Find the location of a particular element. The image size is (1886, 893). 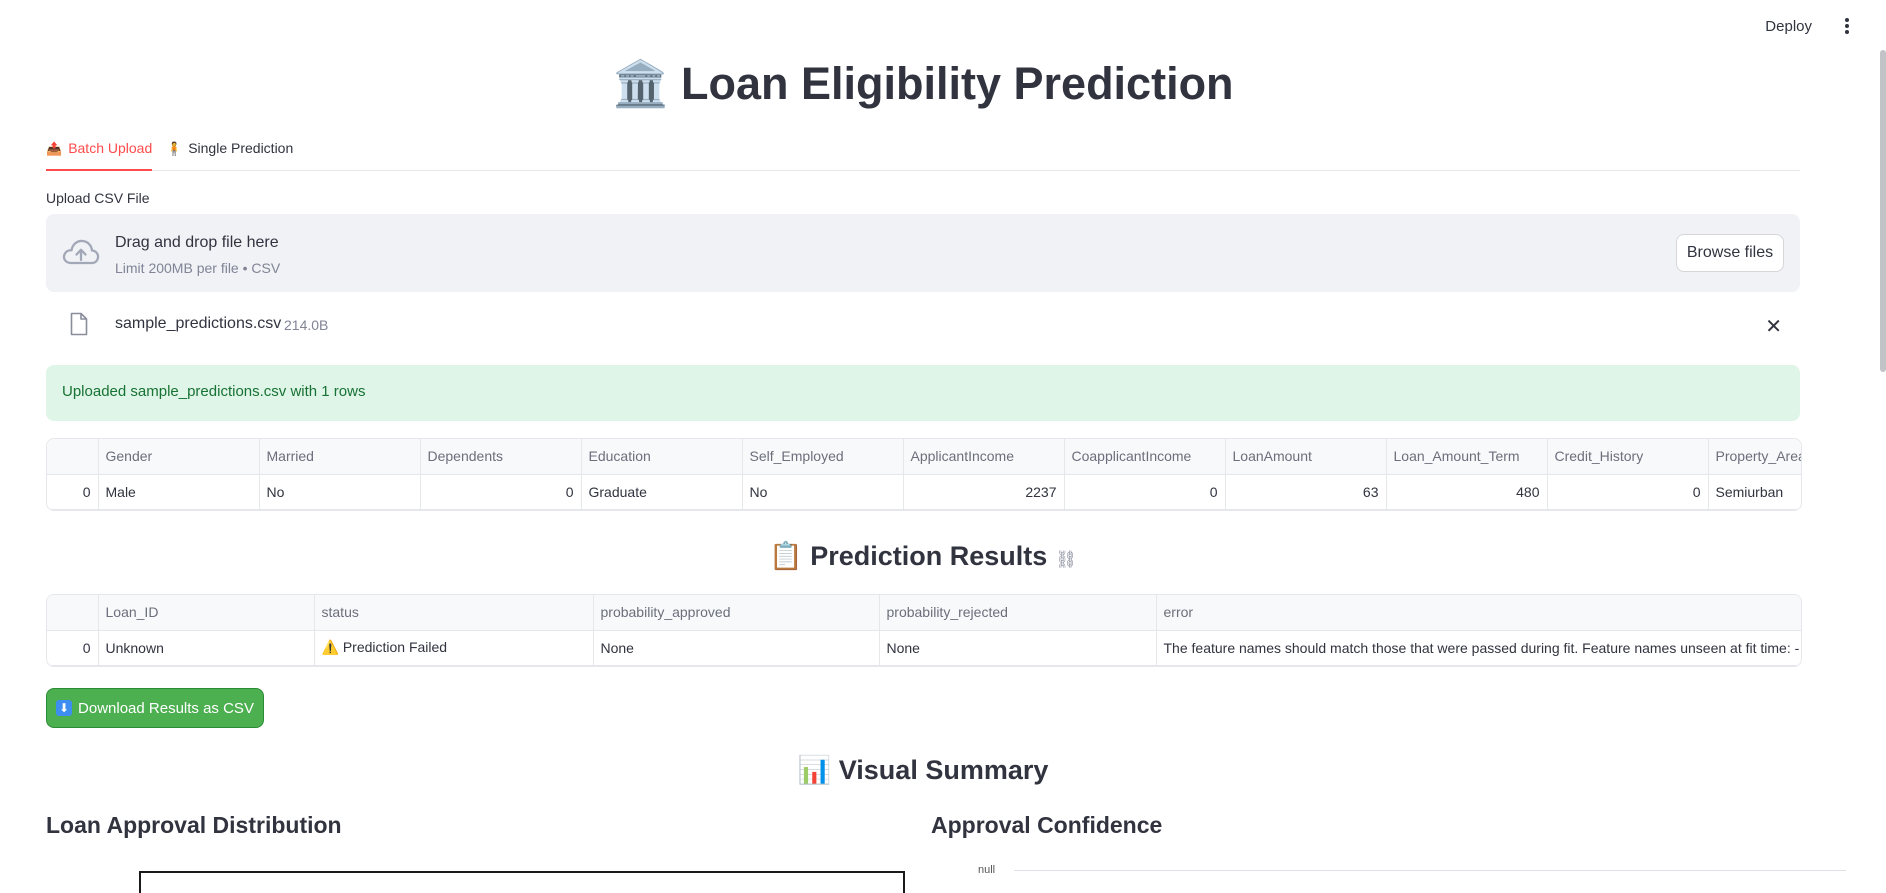

visual-summary-heading: 📊 Visual Summary is located at coordinates (923, 770).